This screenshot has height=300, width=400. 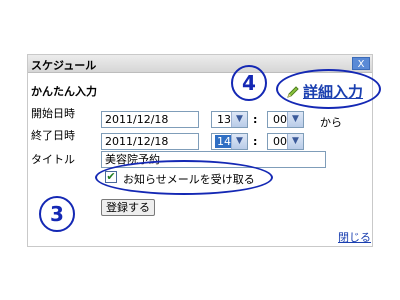 I want to click on title-label: タイトル, so click(x=53, y=159).